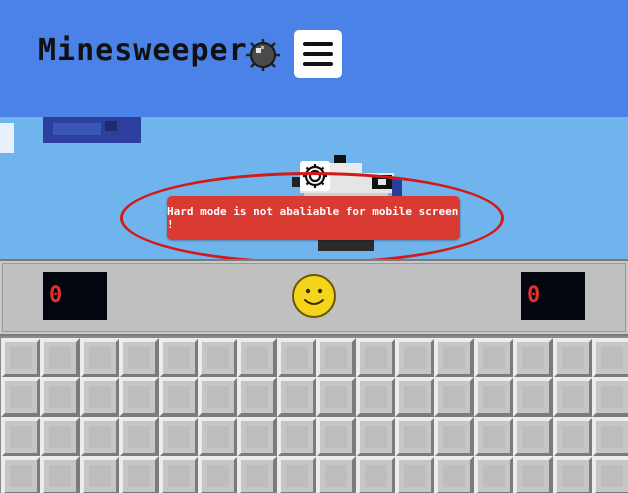 Image resolution: width=628 pixels, height=493 pixels. I want to click on app-title: Minesweeper, so click(143, 51).